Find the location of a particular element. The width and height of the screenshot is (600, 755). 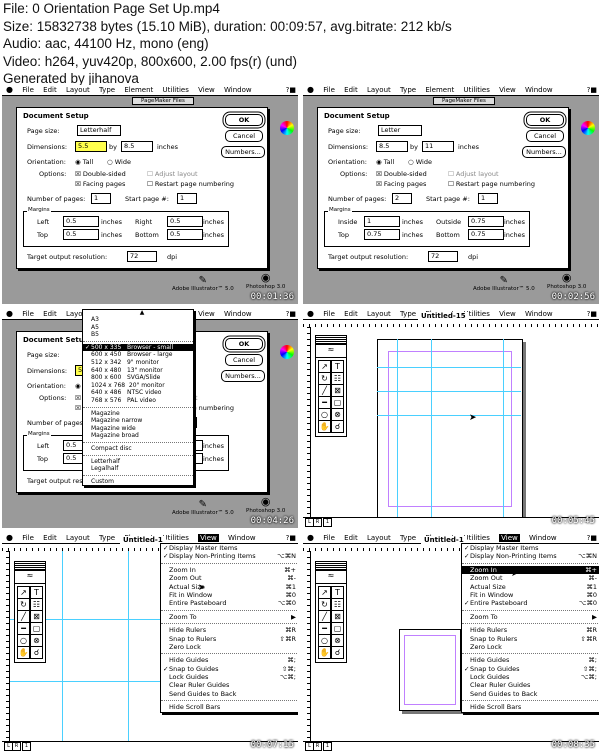

cancel-button: Cancel is located at coordinates (244, 360).